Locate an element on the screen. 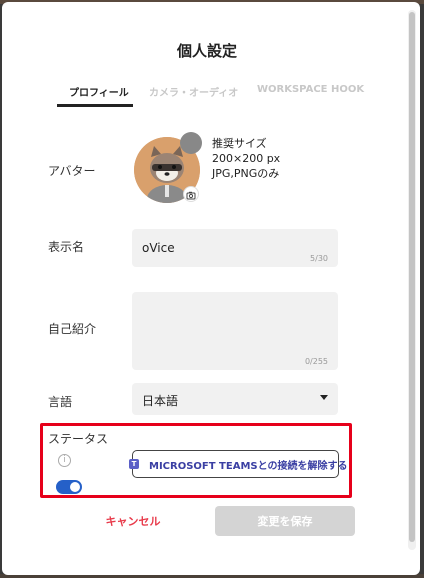 The width and height of the screenshot is (424, 578). info-icon: i is located at coordinates (64, 460).